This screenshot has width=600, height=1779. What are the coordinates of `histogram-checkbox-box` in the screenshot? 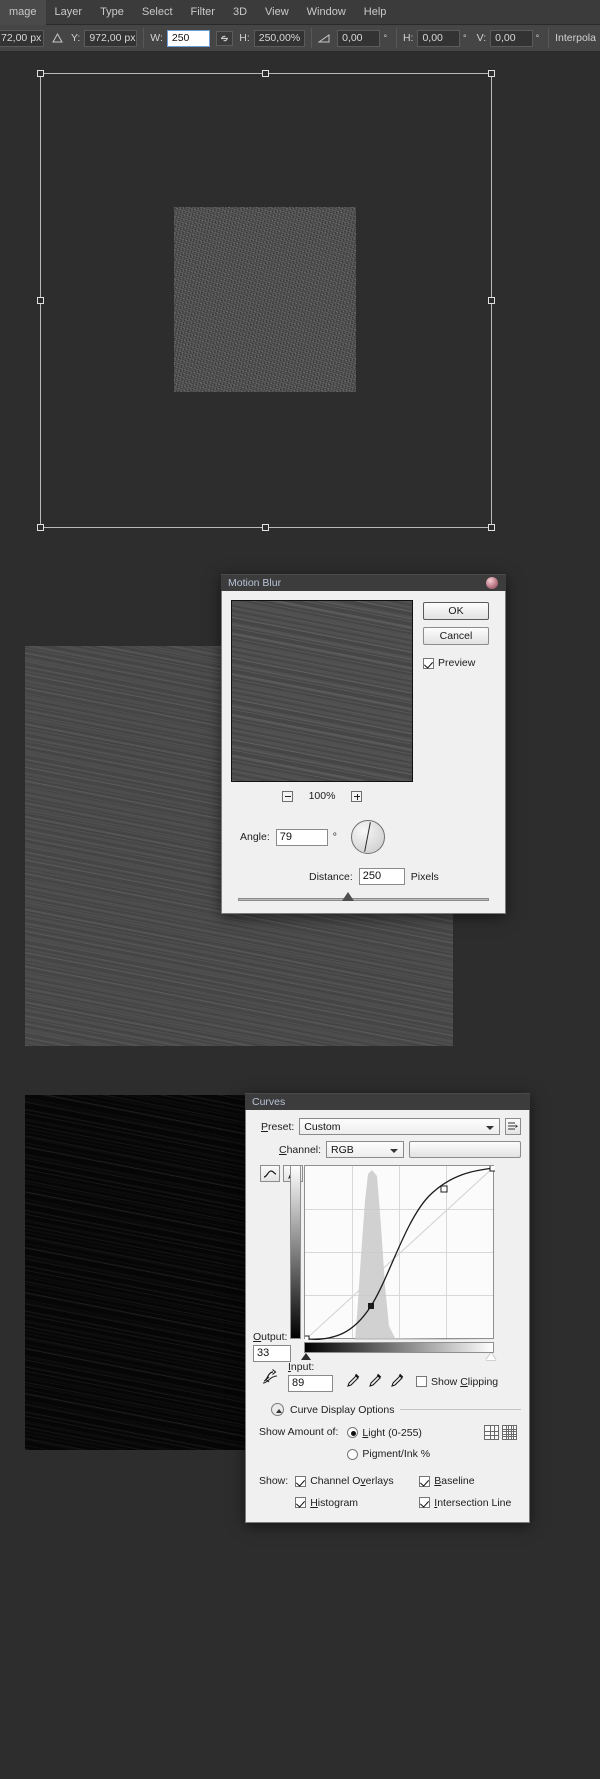 It's located at (301, 1502).